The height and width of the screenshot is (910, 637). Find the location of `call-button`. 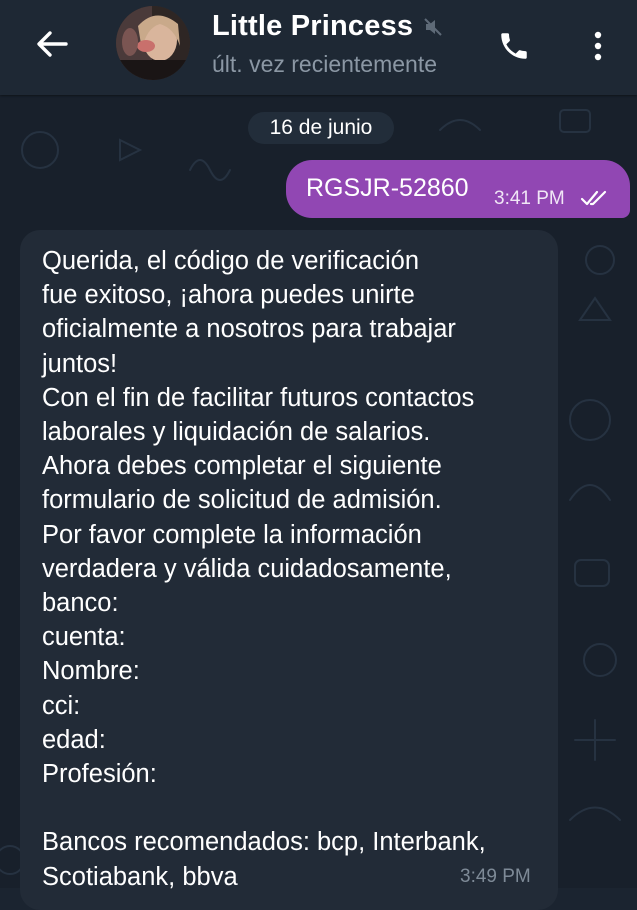

call-button is located at coordinates (514, 46).